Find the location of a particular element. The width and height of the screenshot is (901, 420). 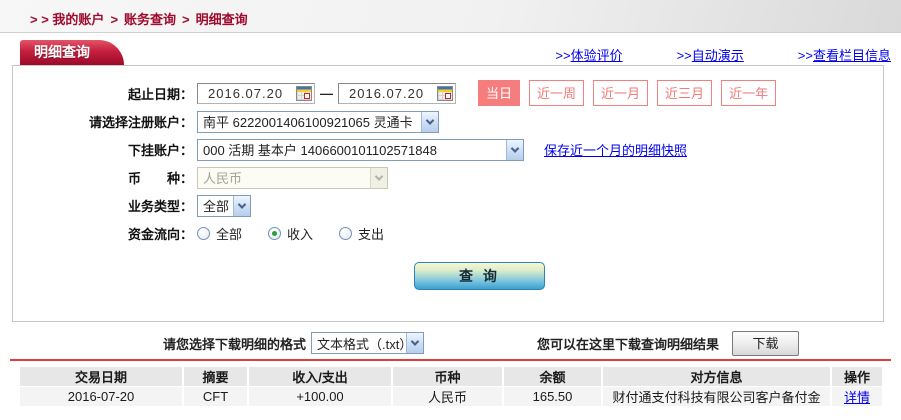

header-currency: 币种 is located at coordinates (447, 376).